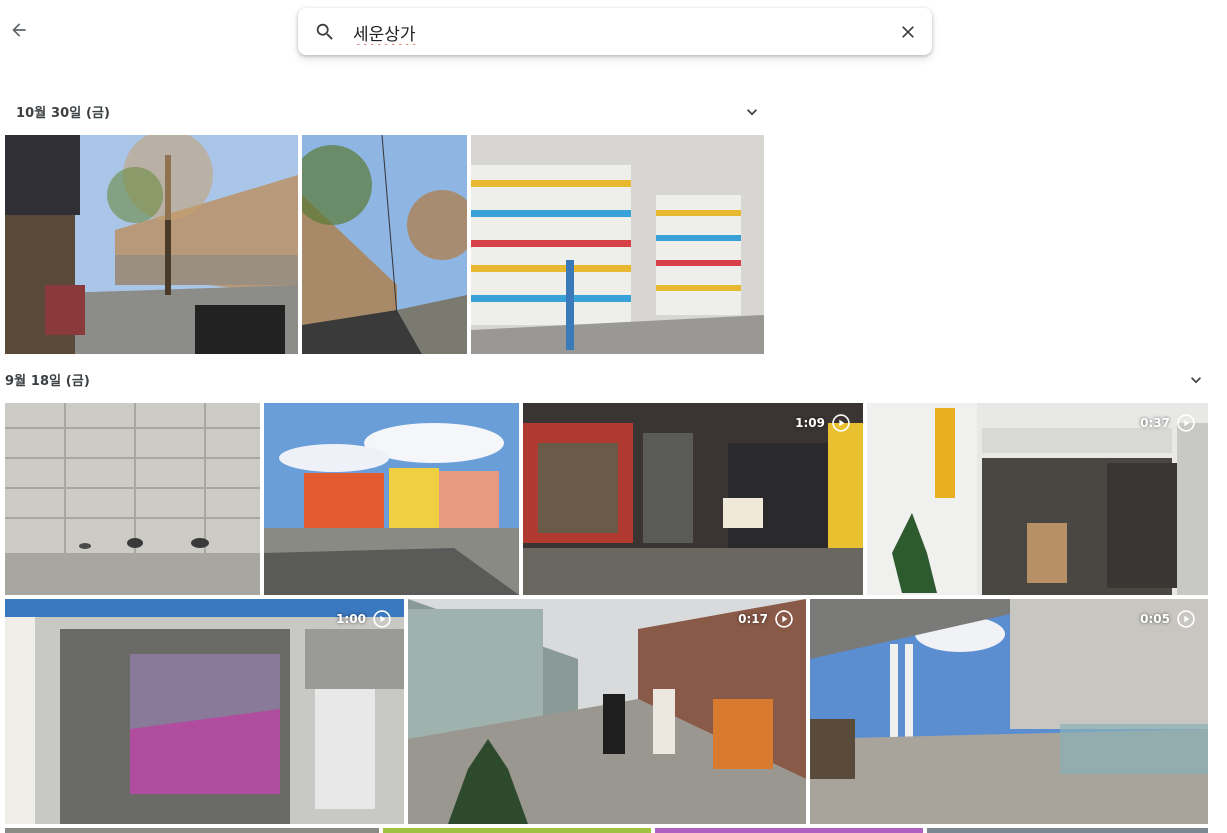 Image resolution: width=1227 pixels, height=833 pixels. I want to click on close-icon, so click(908, 32).